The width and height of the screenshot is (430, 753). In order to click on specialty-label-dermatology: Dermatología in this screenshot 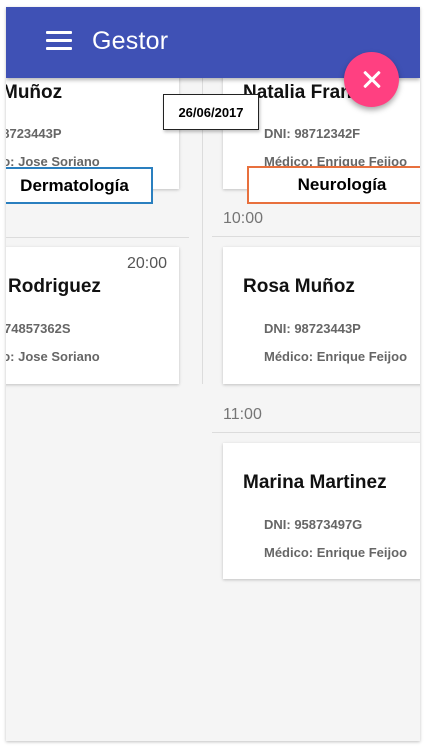, I will do `click(79, 185)`.